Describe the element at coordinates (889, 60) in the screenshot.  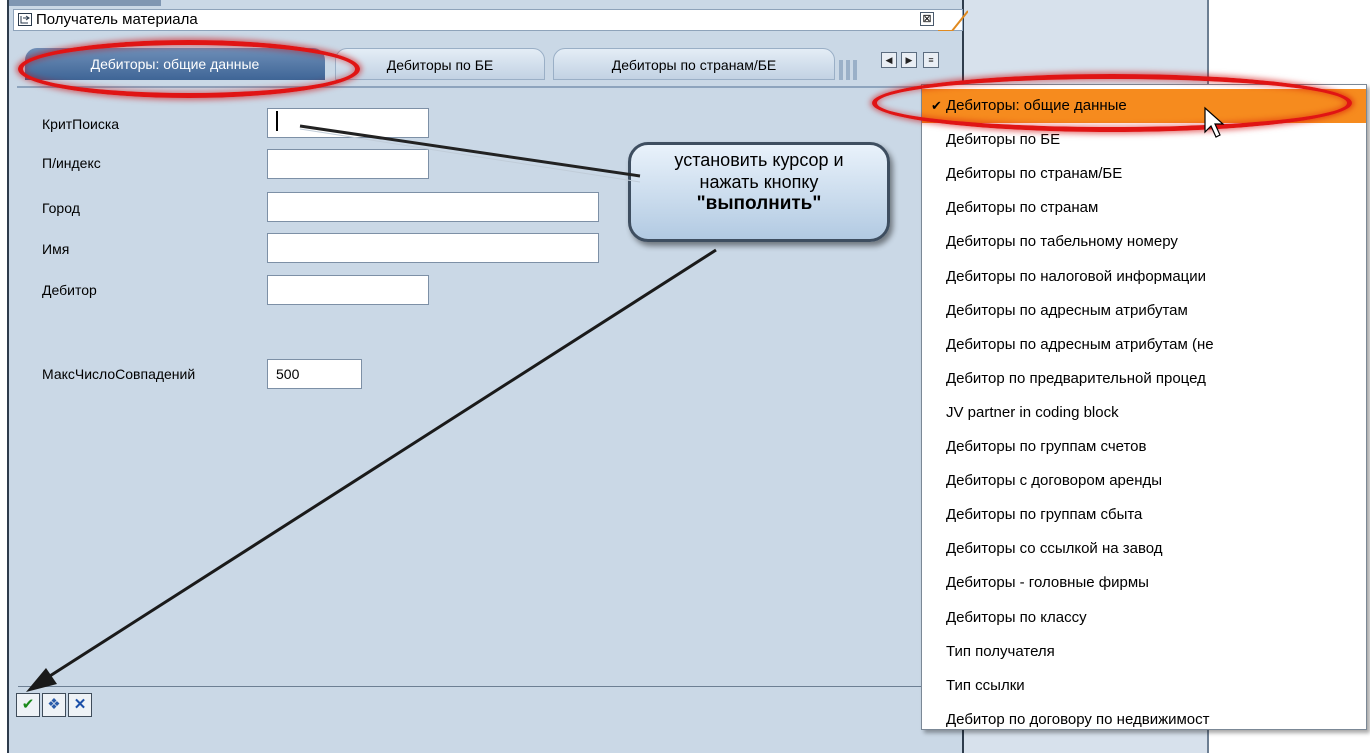
I see `tab-scroll-left-icon: ◀` at that location.